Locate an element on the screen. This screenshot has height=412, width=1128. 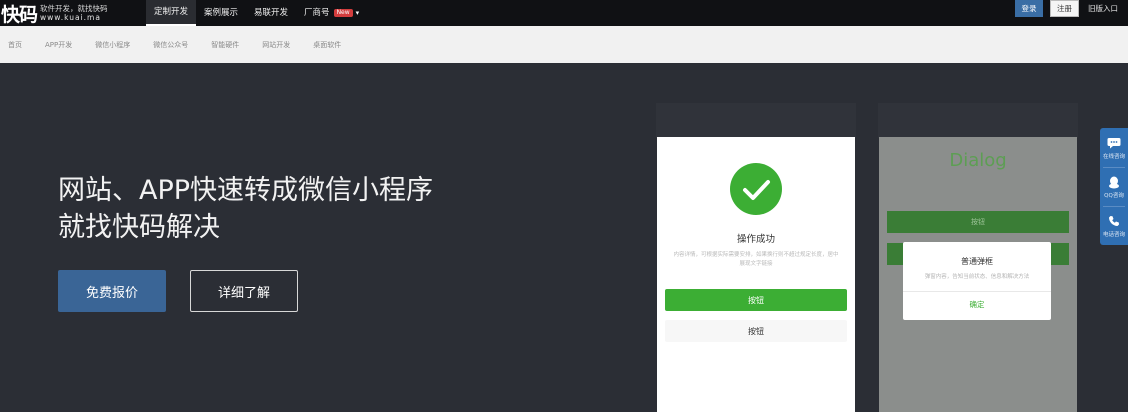
dimmed-button: 按钮 is located at coordinates (978, 222).